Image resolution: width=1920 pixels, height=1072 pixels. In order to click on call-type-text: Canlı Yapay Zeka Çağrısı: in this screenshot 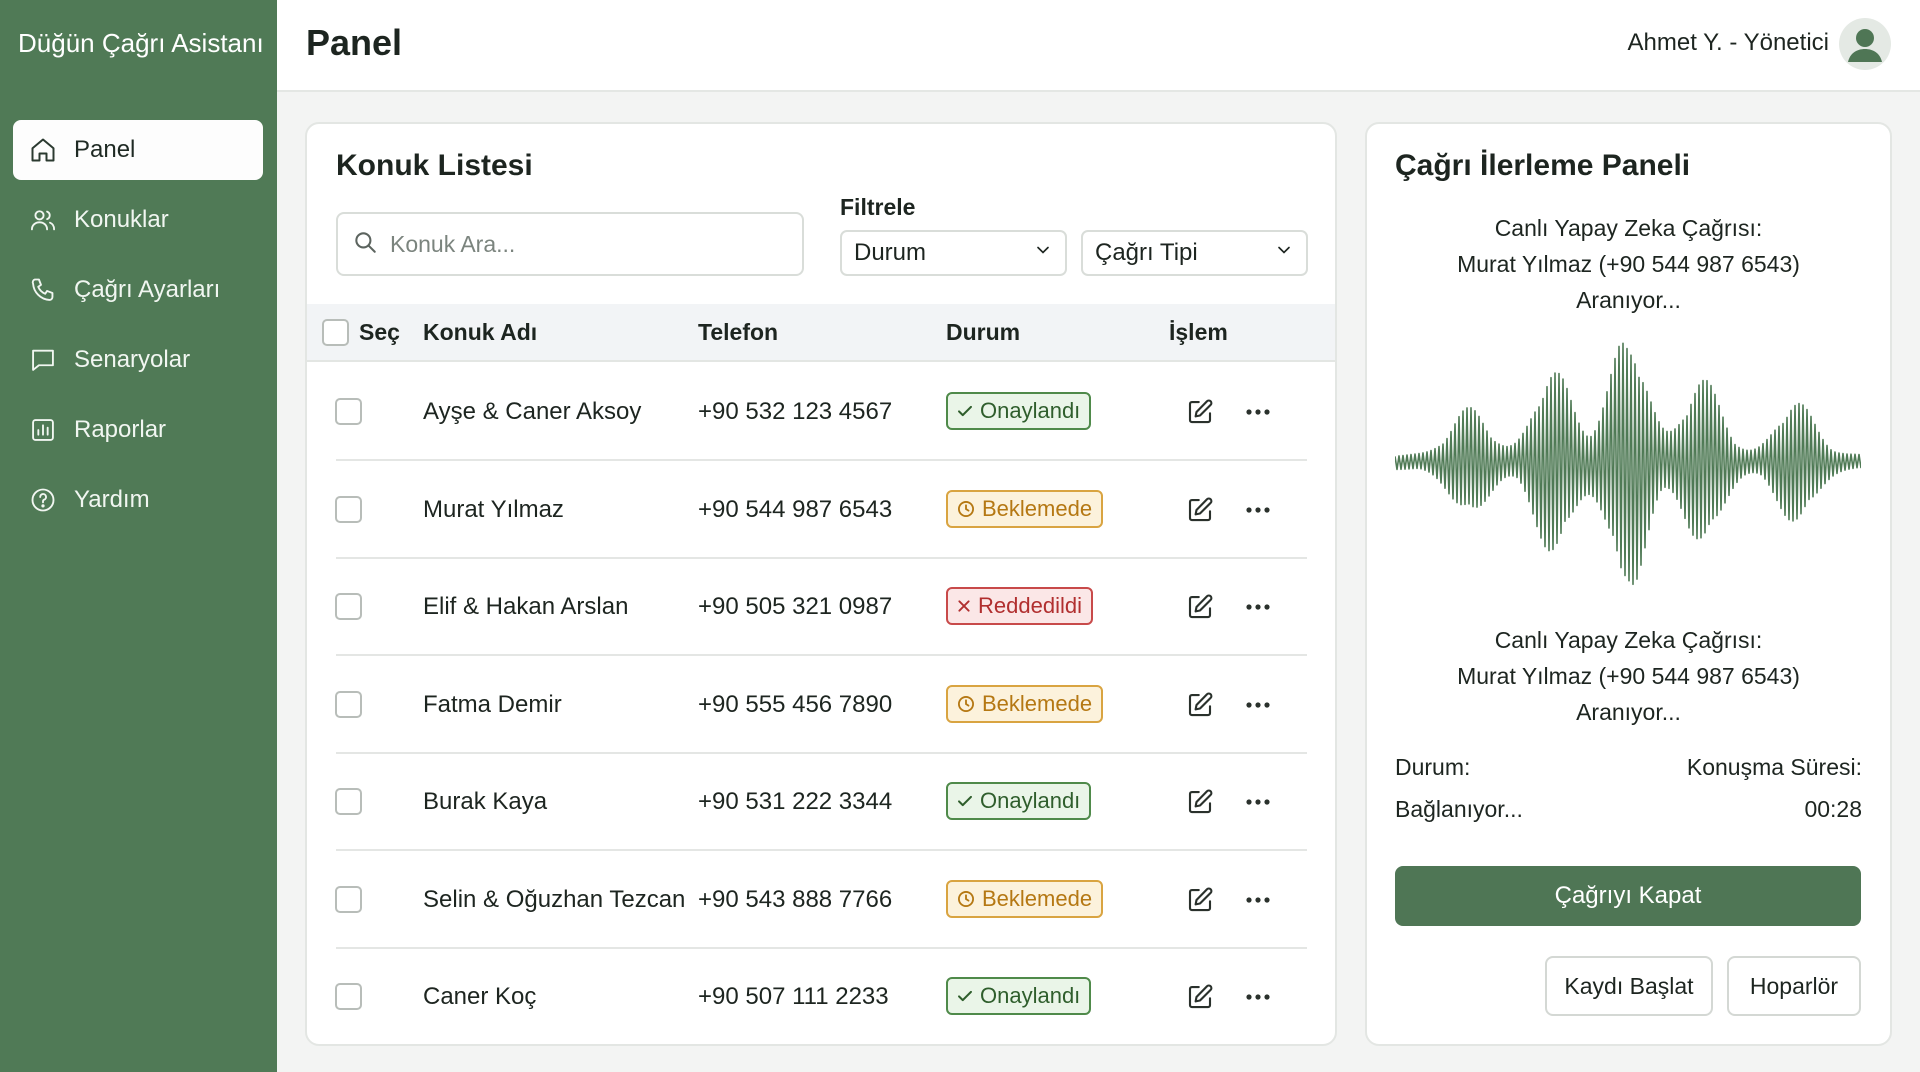, I will do `click(1628, 228)`.